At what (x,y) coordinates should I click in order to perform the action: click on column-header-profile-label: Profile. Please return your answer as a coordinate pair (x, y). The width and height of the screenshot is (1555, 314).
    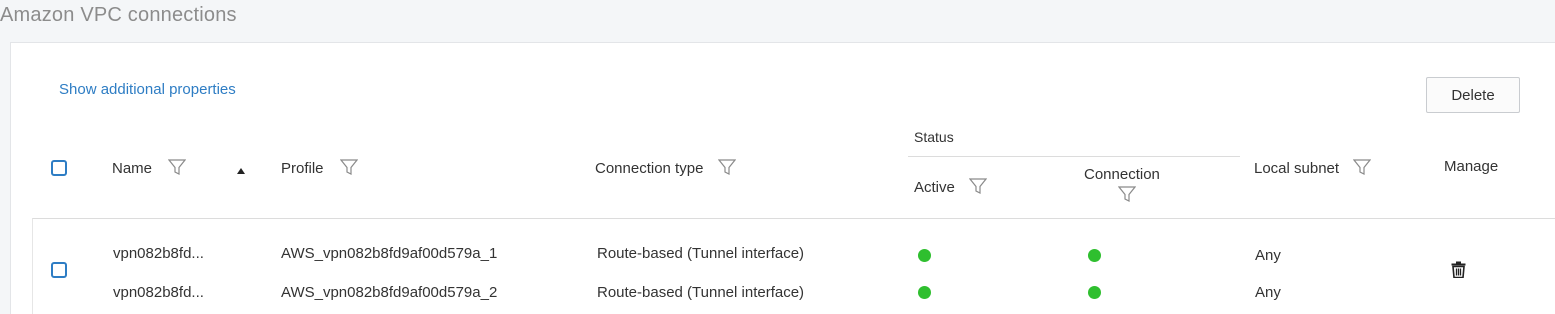
    Looking at the image, I should click on (302, 168).